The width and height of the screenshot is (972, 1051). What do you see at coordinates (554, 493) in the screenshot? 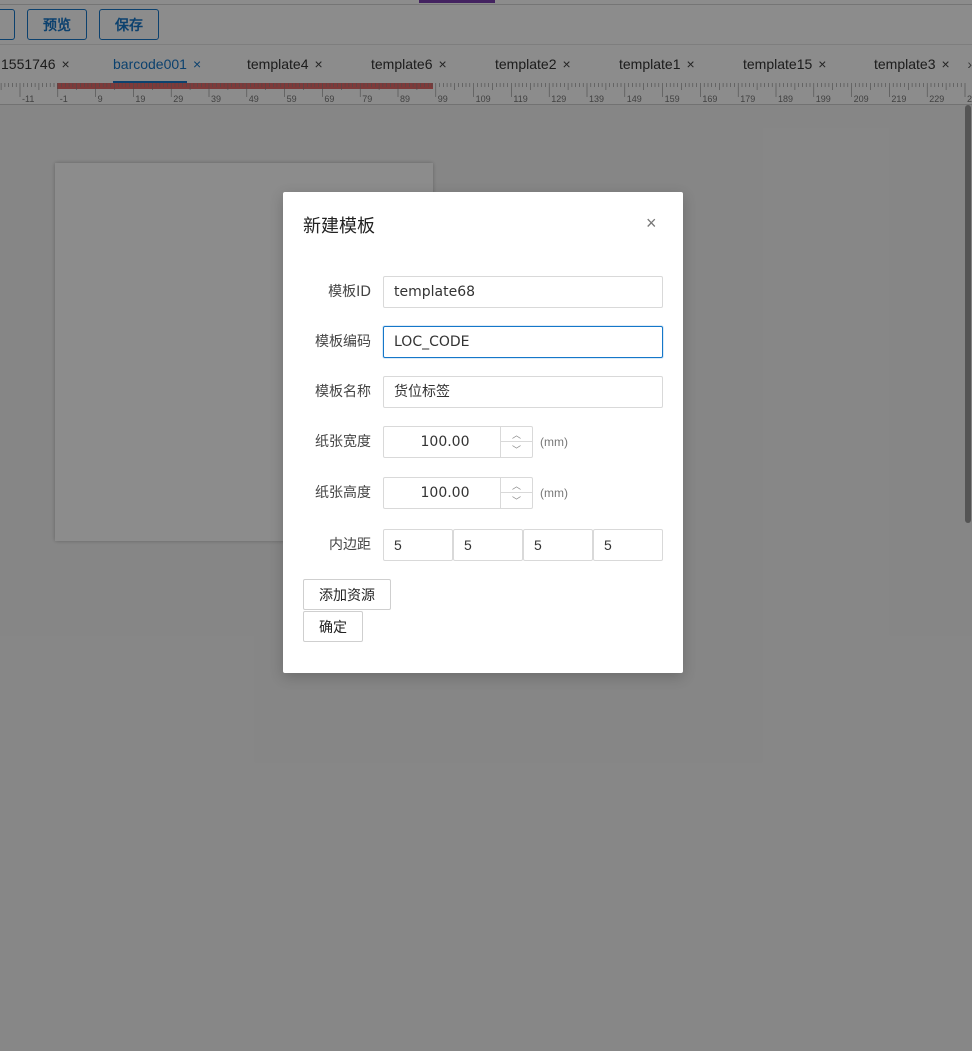
I see `paper-height-unit: (mm)` at bounding box center [554, 493].